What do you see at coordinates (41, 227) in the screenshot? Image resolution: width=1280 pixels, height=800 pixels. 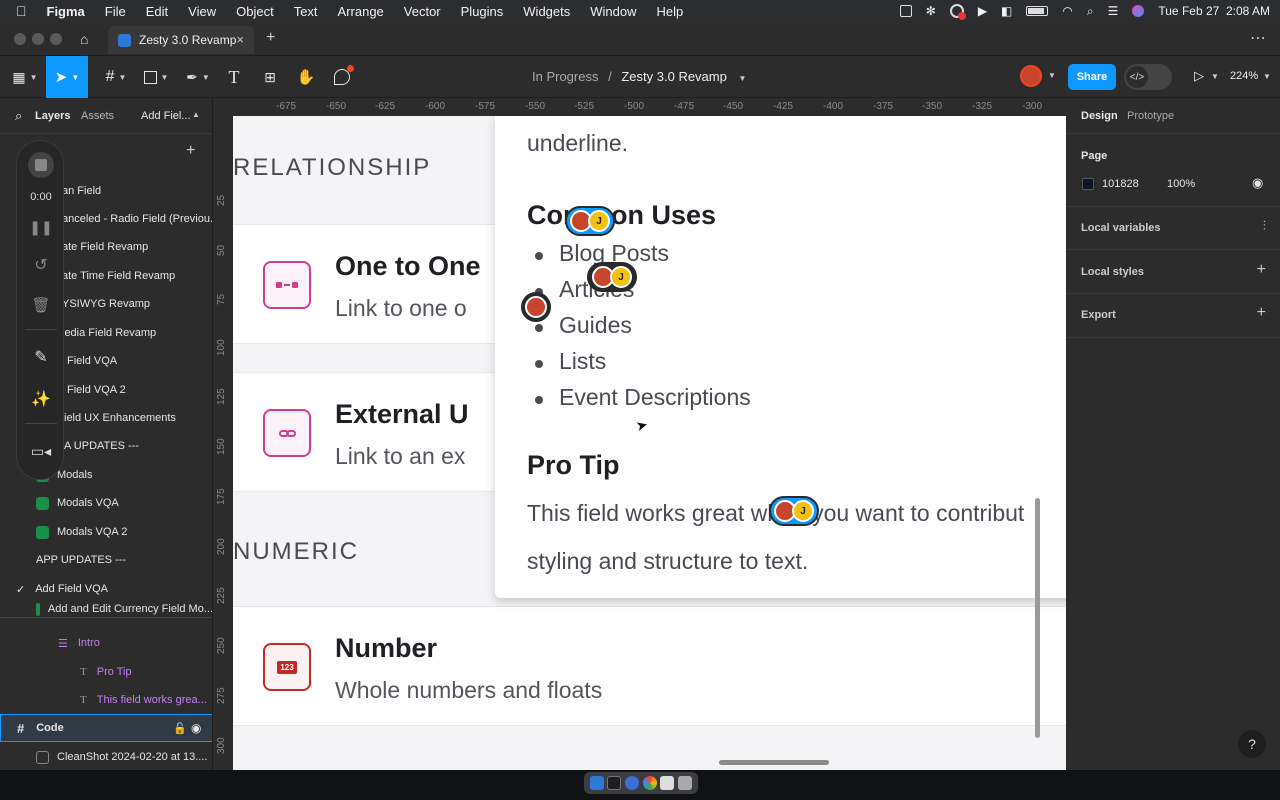 I see `pause-icon: ❚❚` at bounding box center [41, 227].